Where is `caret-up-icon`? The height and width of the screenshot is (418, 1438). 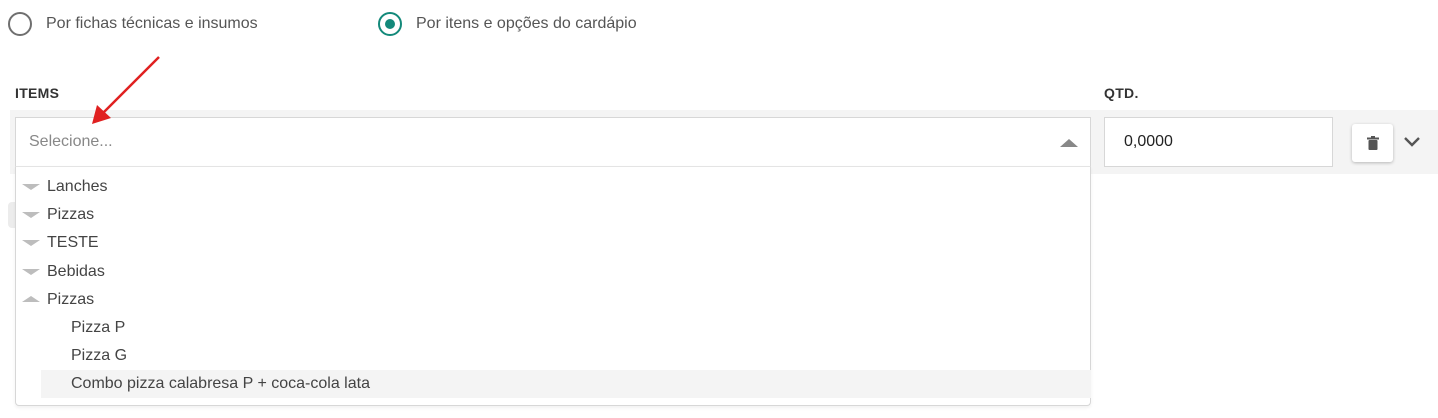
caret-up-icon is located at coordinates (1069, 143).